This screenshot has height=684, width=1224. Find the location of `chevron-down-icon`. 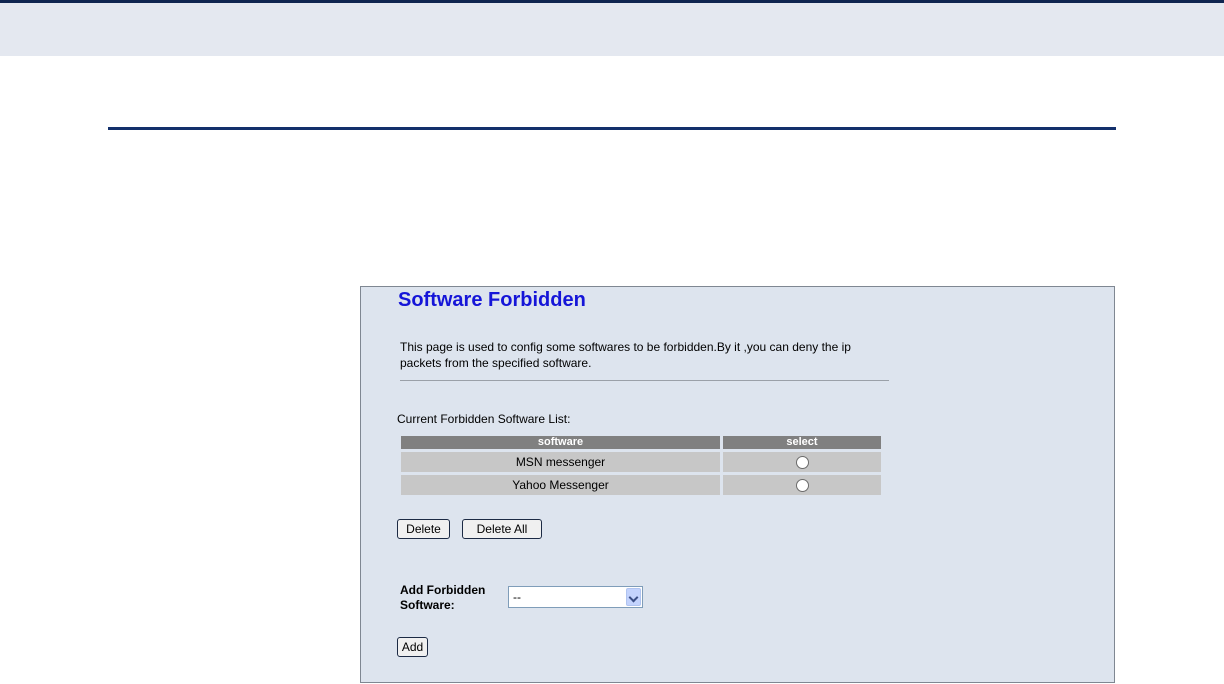

chevron-down-icon is located at coordinates (633, 597).